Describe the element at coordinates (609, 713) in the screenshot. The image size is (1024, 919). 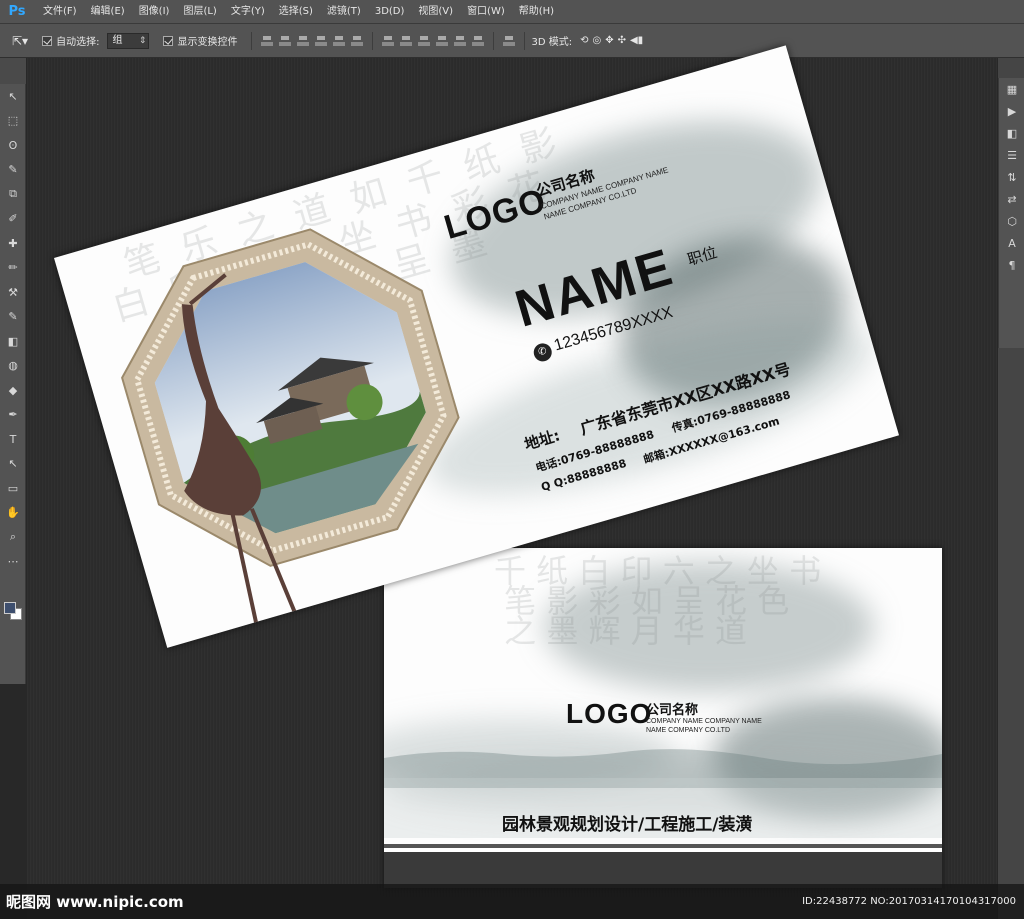
I see `back-logo: LOGO` at that location.